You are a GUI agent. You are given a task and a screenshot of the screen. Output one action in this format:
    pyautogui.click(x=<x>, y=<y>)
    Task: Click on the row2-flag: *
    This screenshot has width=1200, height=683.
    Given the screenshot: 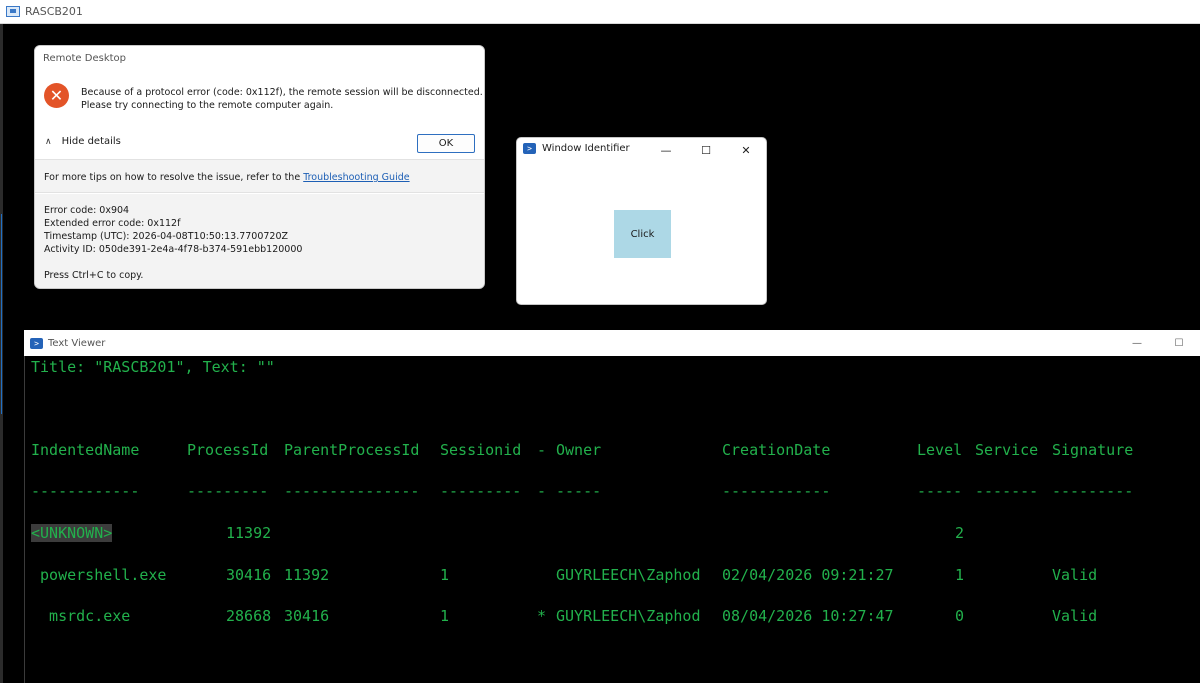 What is the action you would take?
    pyautogui.click(x=542, y=616)
    